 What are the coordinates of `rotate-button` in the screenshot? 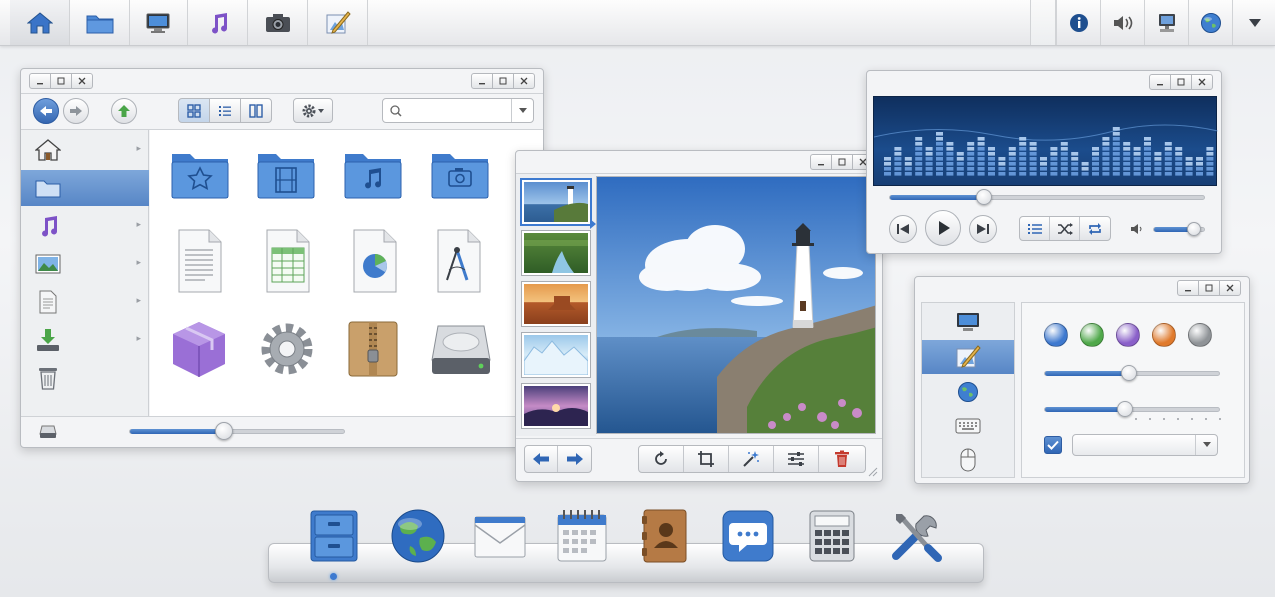 It's located at (661, 459).